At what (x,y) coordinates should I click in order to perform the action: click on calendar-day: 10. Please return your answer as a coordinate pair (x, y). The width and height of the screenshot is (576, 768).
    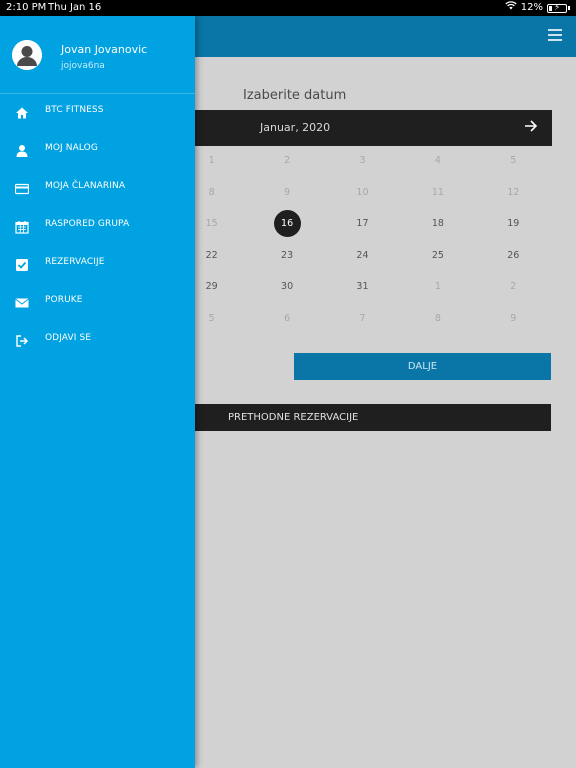
    Looking at the image, I should click on (362, 201).